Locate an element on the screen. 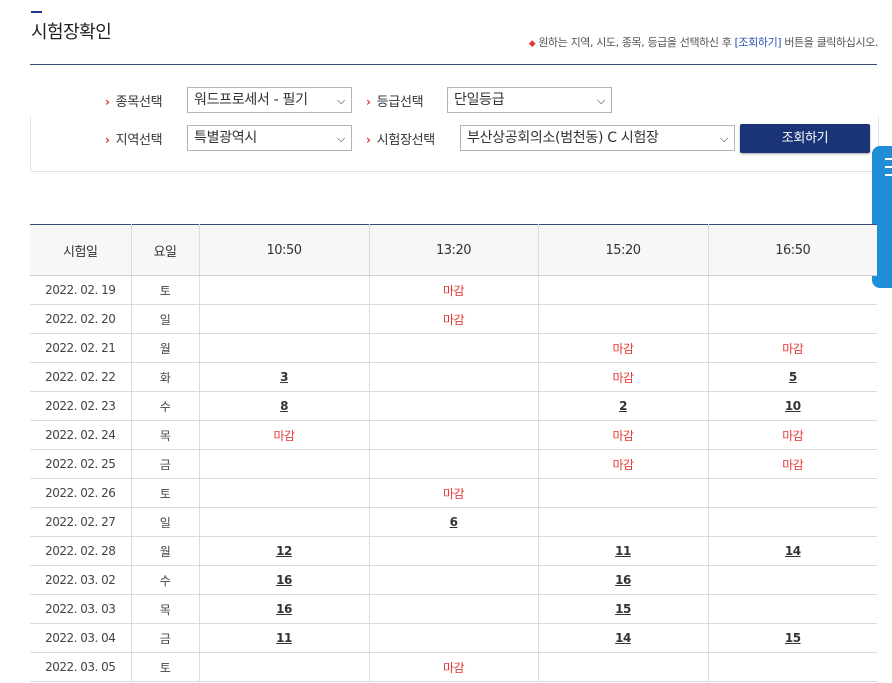  exam-date-cell: 2022. 03. 02 is located at coordinates (81, 580).